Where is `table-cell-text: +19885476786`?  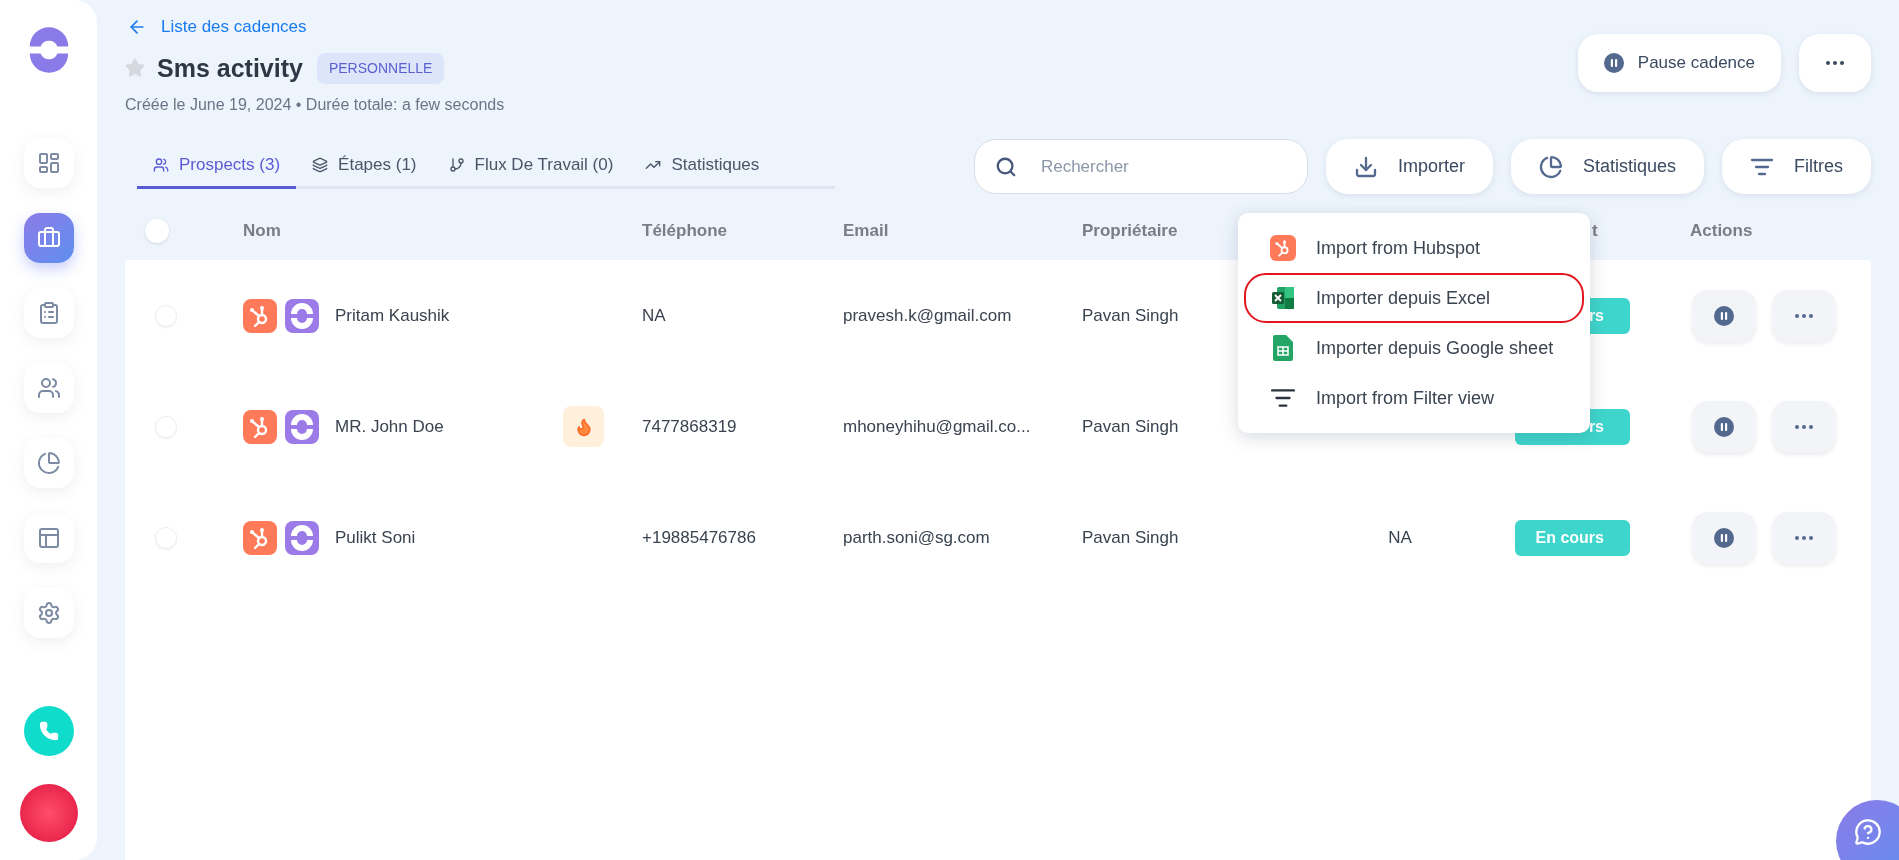
table-cell-text: +19885476786 is located at coordinates (699, 537).